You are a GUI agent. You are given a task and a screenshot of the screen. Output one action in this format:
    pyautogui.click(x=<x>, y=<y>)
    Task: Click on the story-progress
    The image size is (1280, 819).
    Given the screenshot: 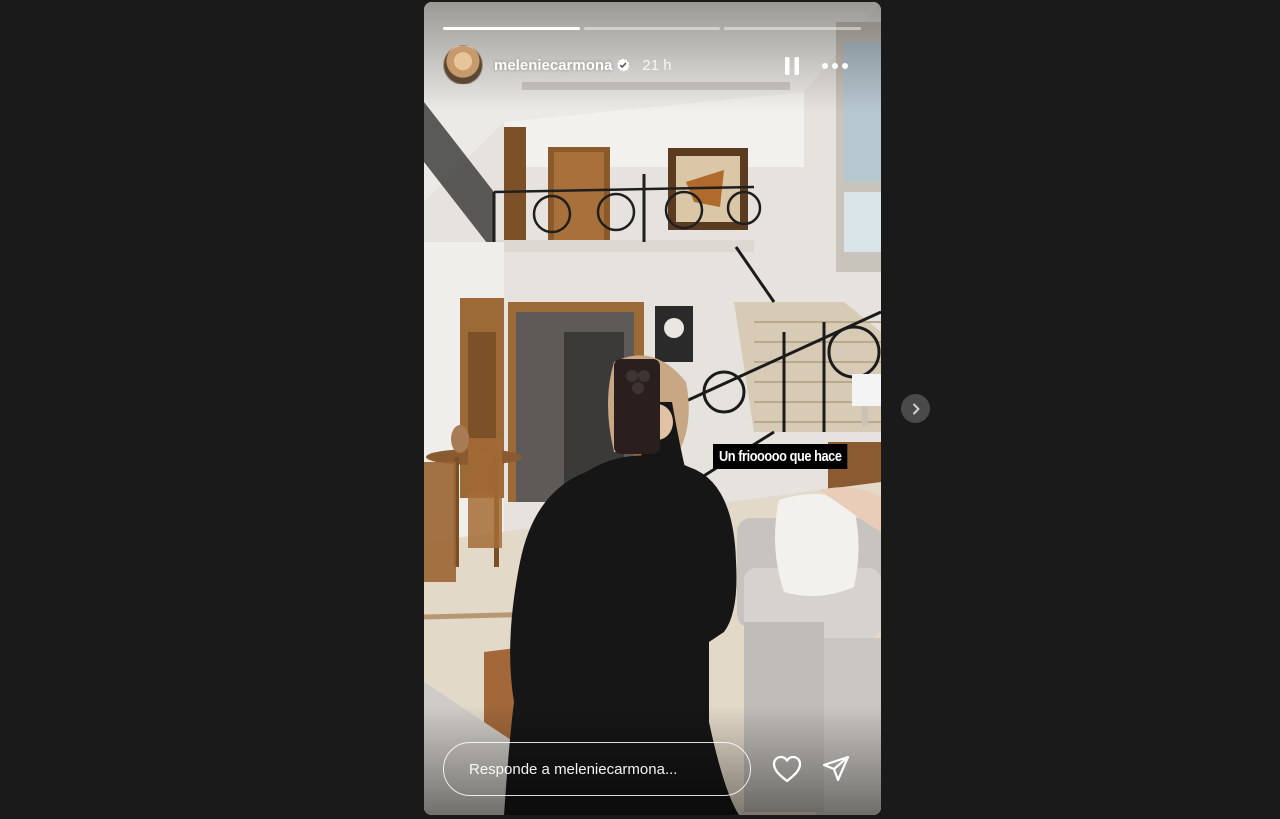 What is the action you would take?
    pyautogui.click(x=652, y=28)
    